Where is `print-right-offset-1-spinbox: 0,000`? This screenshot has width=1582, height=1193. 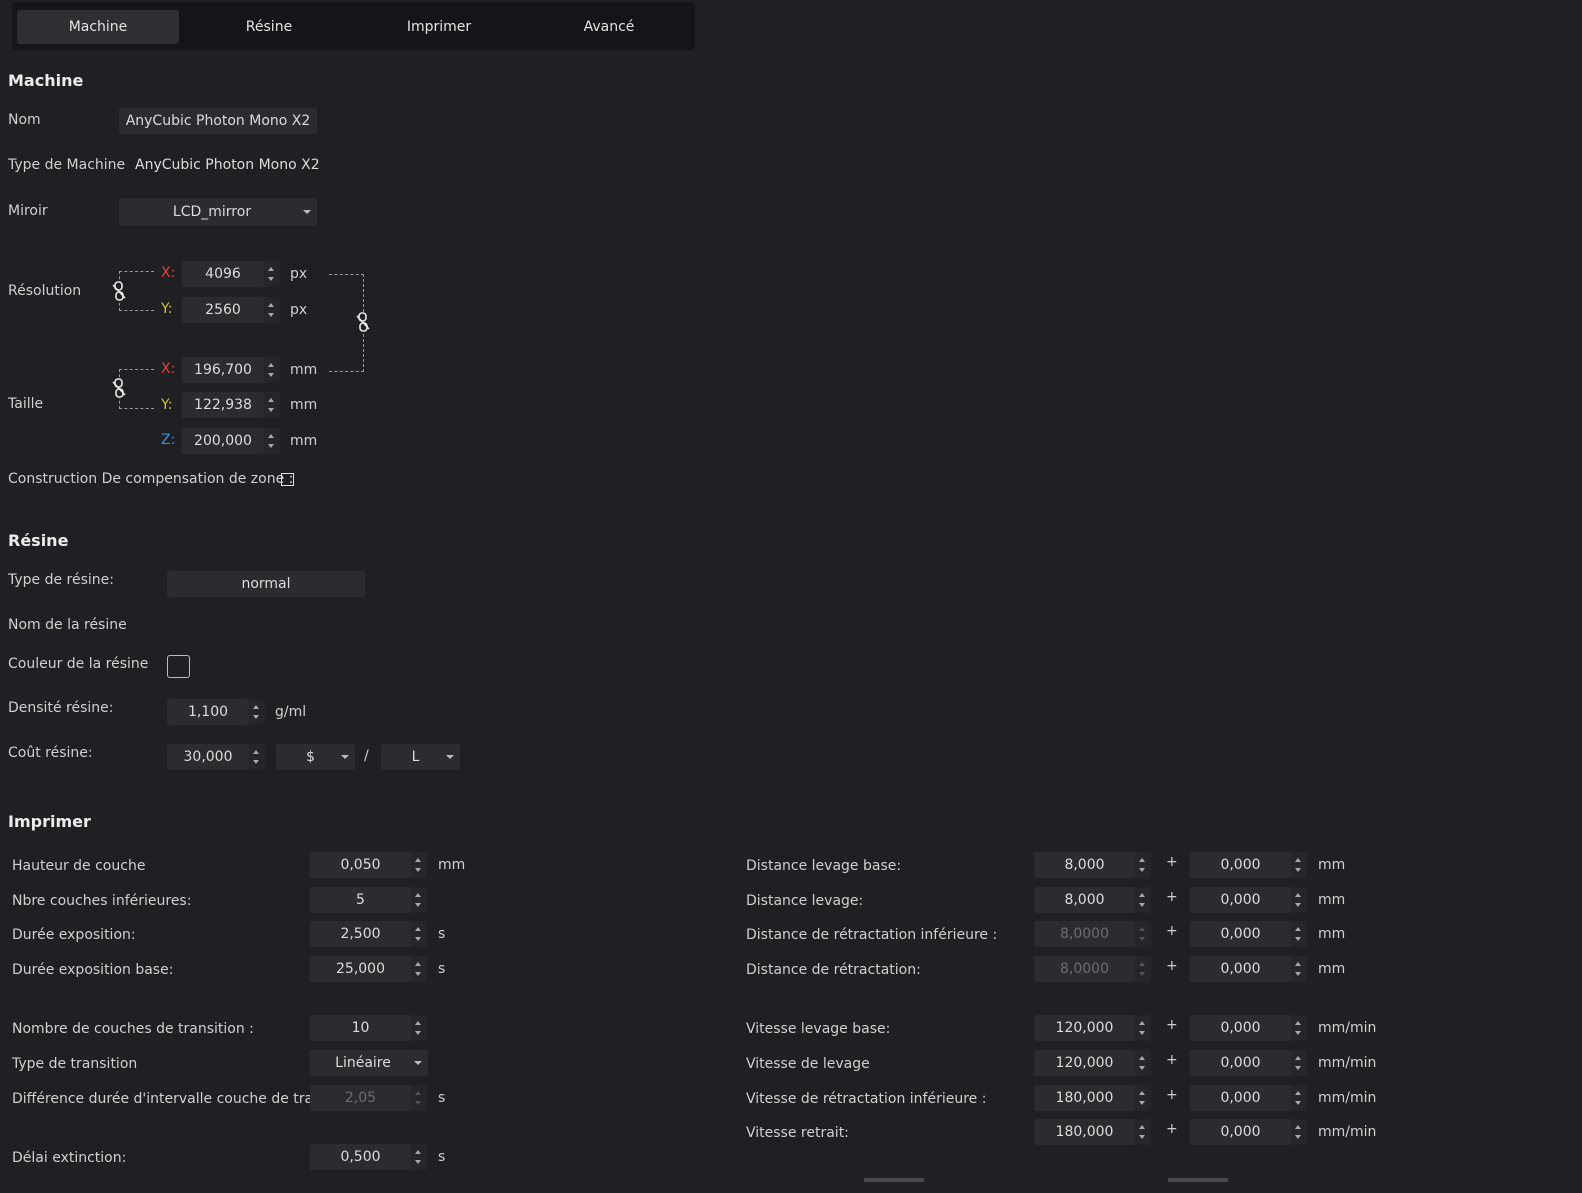
print-right-offset-1-spinbox: 0,000 is located at coordinates (1248, 900).